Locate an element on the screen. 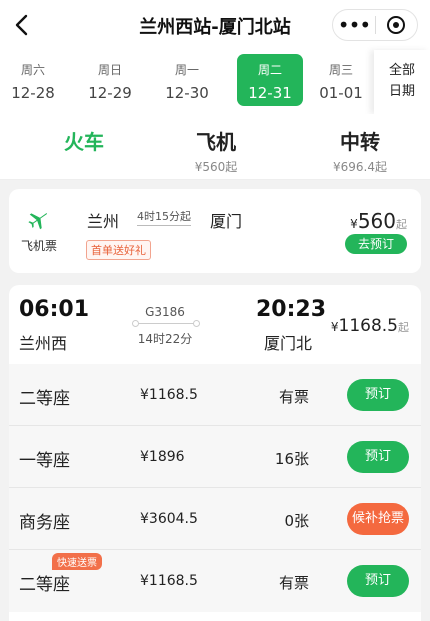 The image size is (430, 621). flight-price-value: 560 is located at coordinates (376, 221).